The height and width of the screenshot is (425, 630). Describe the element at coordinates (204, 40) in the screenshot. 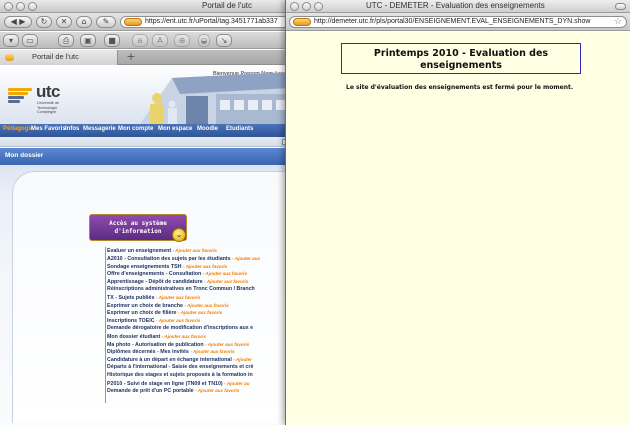

I see `lock-button: ◒` at that location.